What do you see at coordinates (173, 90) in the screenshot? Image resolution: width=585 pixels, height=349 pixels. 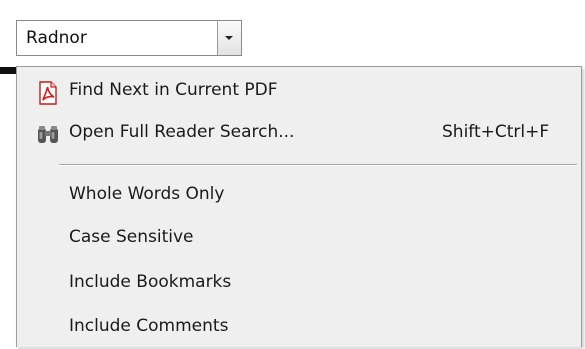 I see `menu-item-label: Find Next in Current PDF` at bounding box center [173, 90].